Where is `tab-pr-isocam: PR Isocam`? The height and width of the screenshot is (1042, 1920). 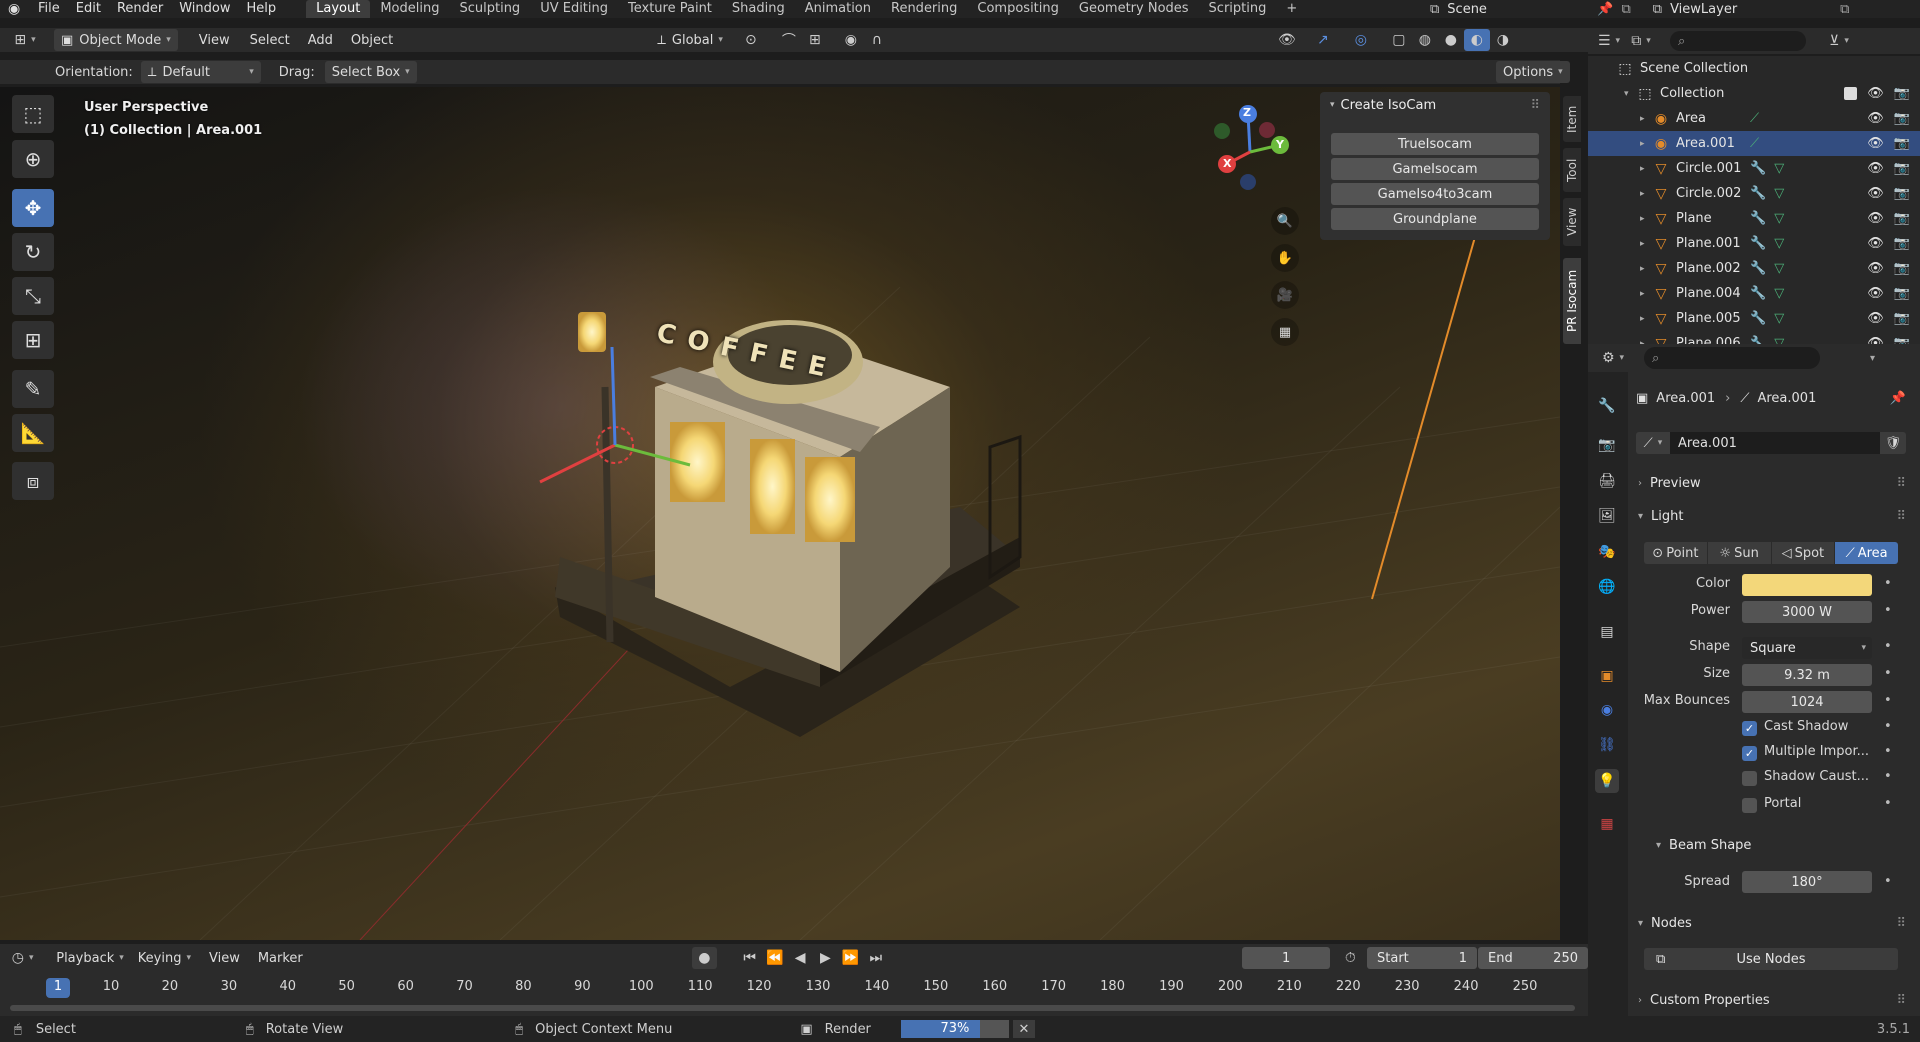
tab-pr-isocam: PR Isocam is located at coordinates (1572, 301).